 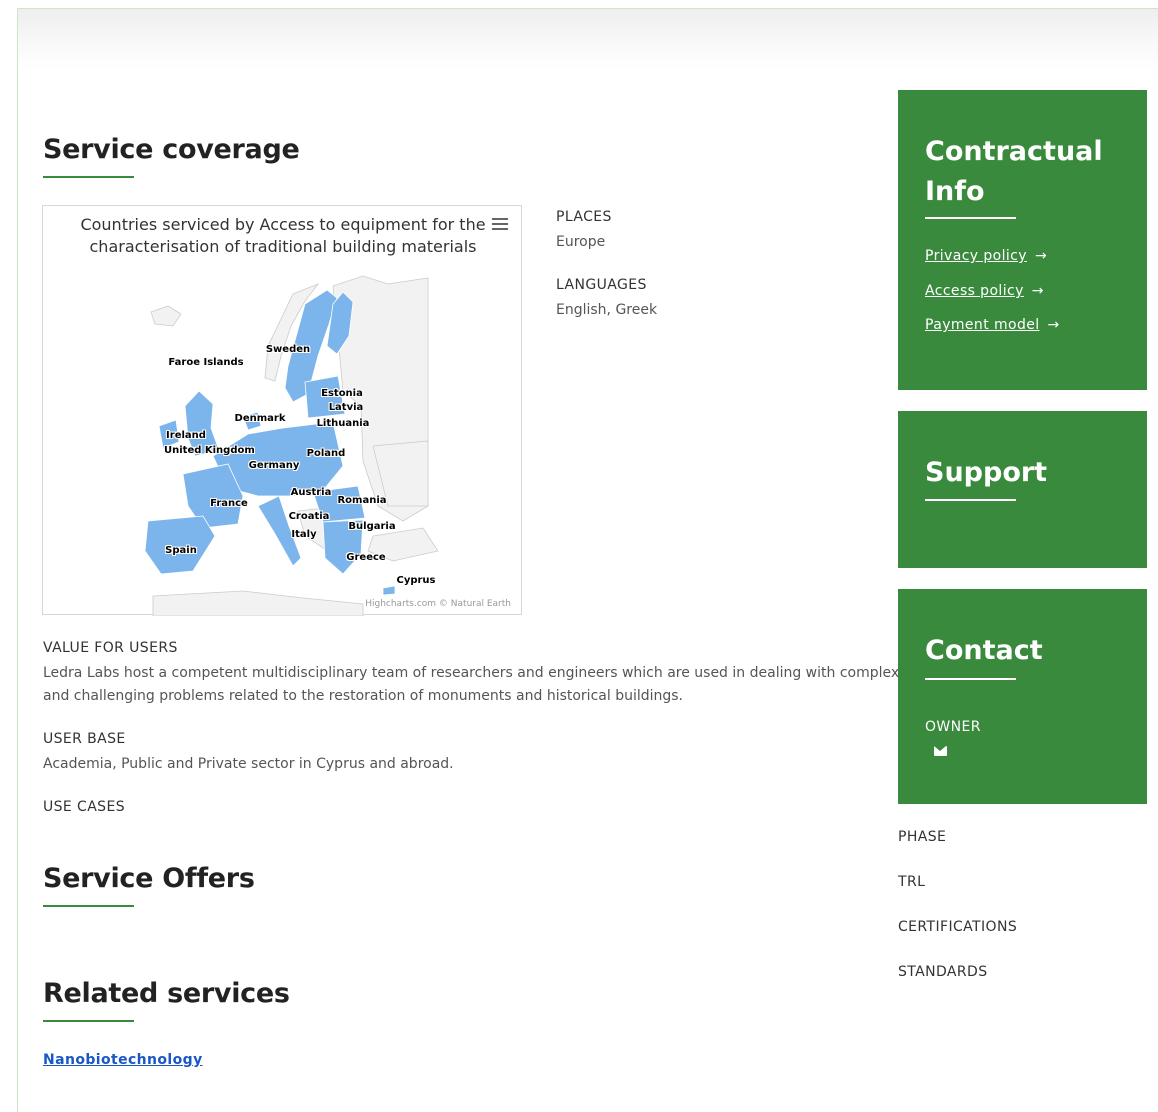 What do you see at coordinates (206, 362) in the screenshot?
I see `country-label: Faroe Islands` at bounding box center [206, 362].